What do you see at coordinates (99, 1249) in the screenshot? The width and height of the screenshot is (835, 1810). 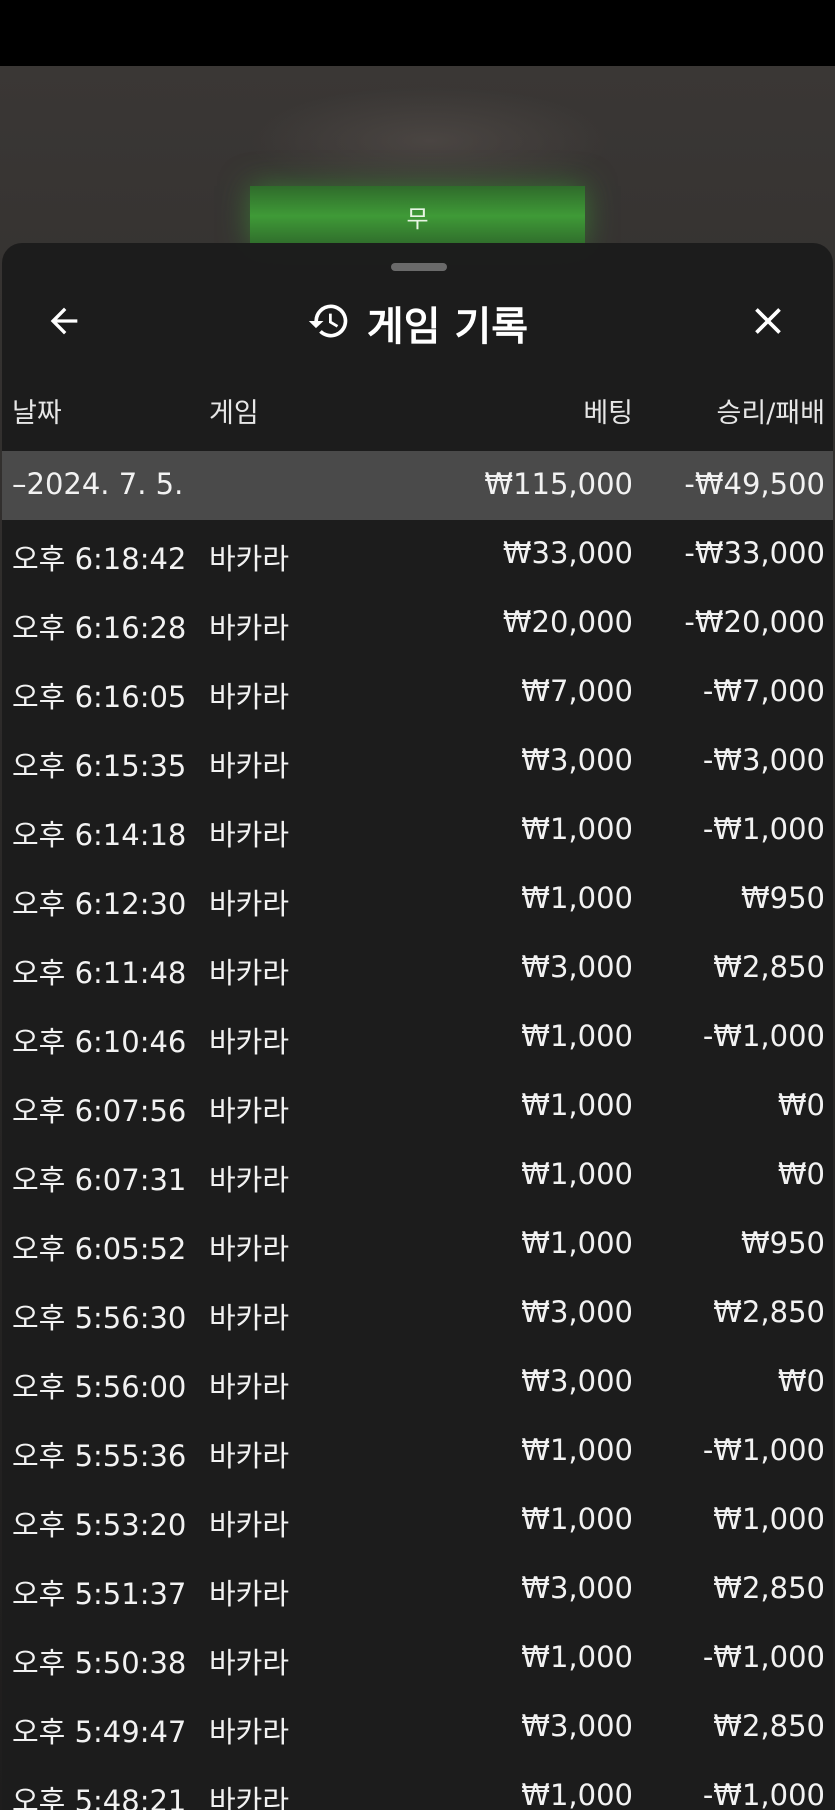 I see `row-time: 오후 6:05:52` at bounding box center [99, 1249].